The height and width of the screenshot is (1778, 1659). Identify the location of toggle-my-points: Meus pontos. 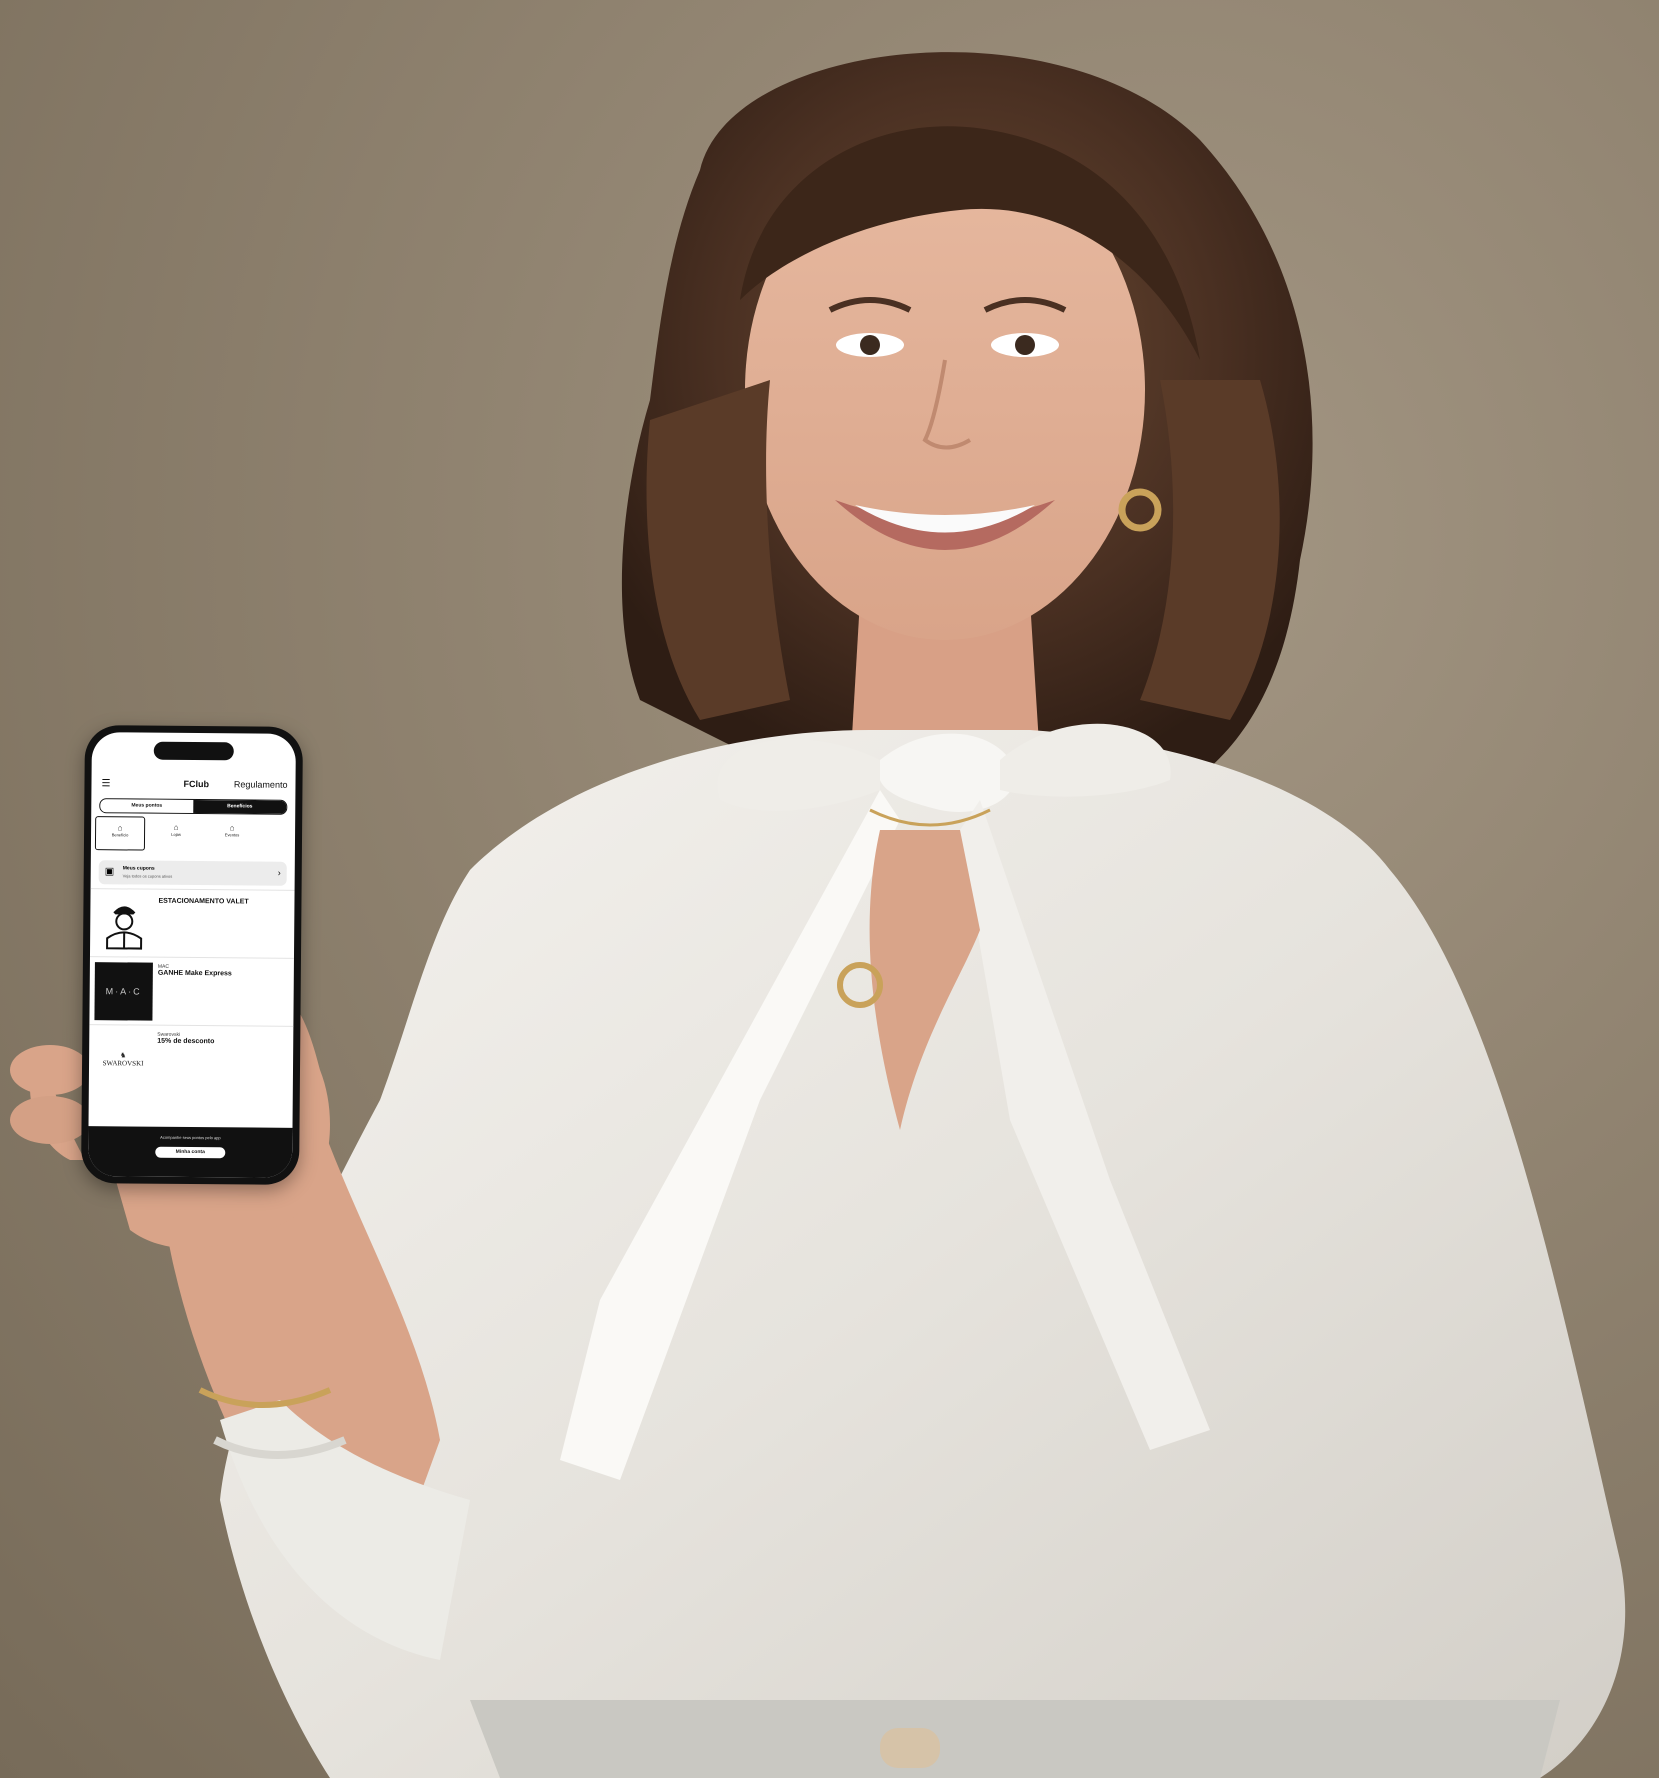
(147, 806).